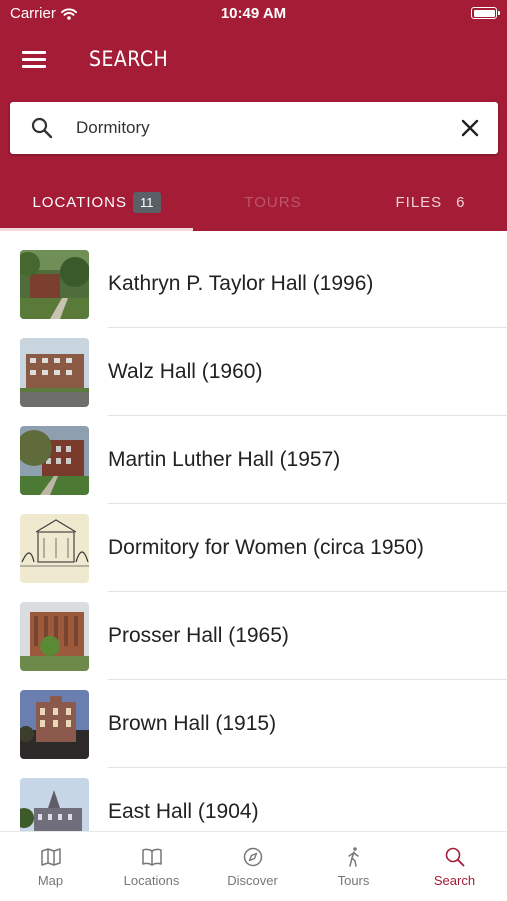 The image size is (507, 901). I want to click on list-item: Kathryn P. Taylor Hall (1996), so click(253, 279).